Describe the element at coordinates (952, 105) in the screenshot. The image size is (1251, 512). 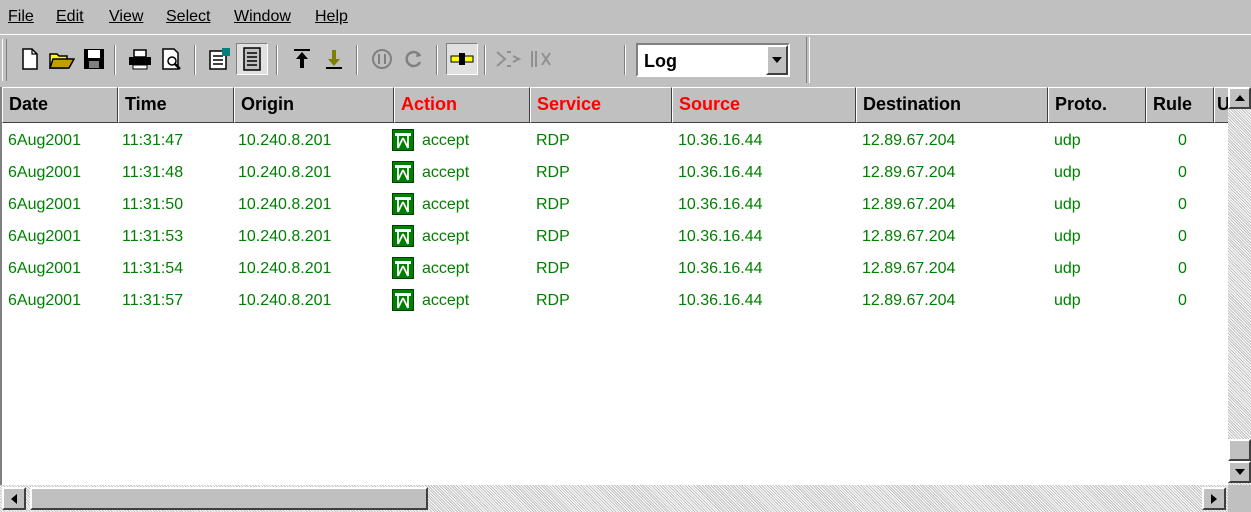
I see `column-header-destination: Destination` at that location.